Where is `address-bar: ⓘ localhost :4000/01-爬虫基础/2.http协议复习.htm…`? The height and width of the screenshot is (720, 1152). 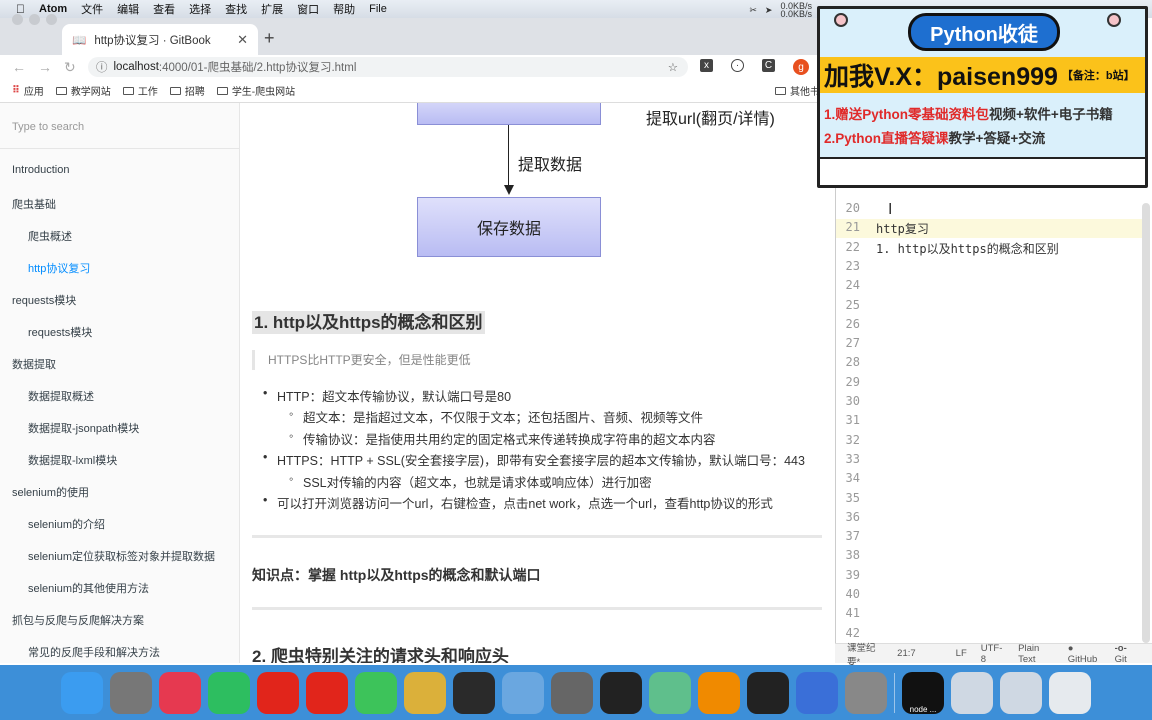
address-bar: ⓘ localhost :4000/01-爬虫基础/2.http协议复习.htm… is located at coordinates (388, 67).